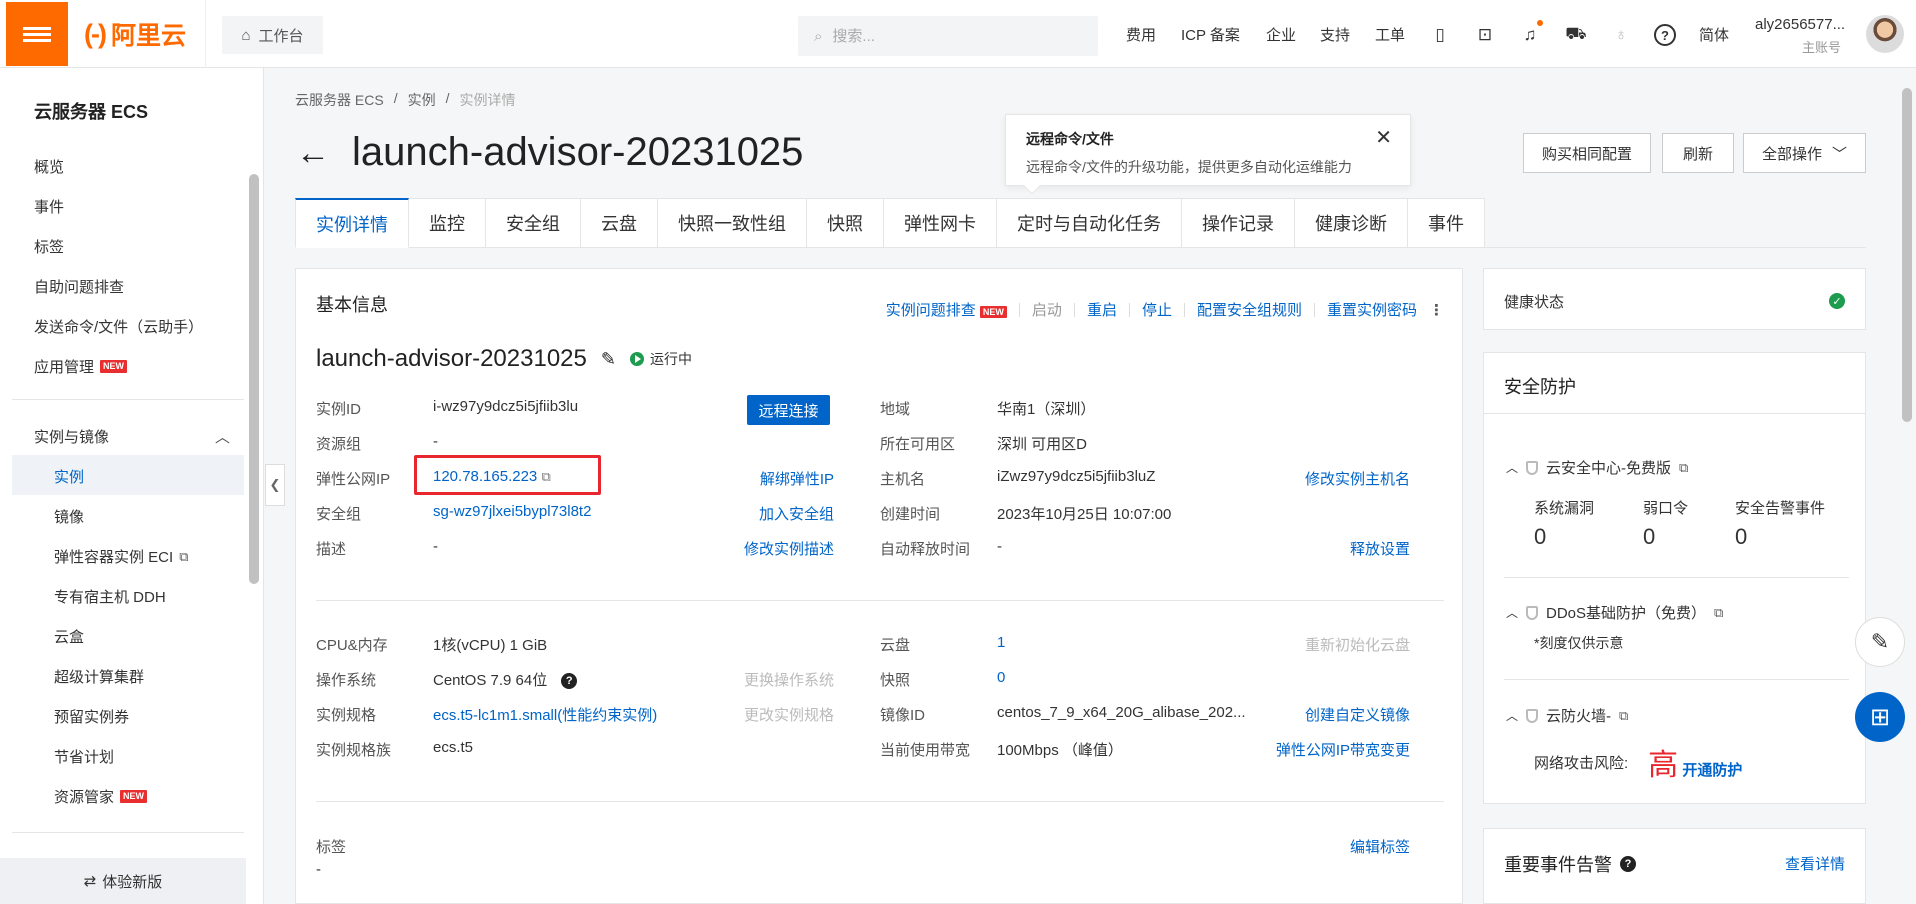  Describe the element at coordinates (1821, 47) in the screenshot. I see `user-role: 主账号` at that location.